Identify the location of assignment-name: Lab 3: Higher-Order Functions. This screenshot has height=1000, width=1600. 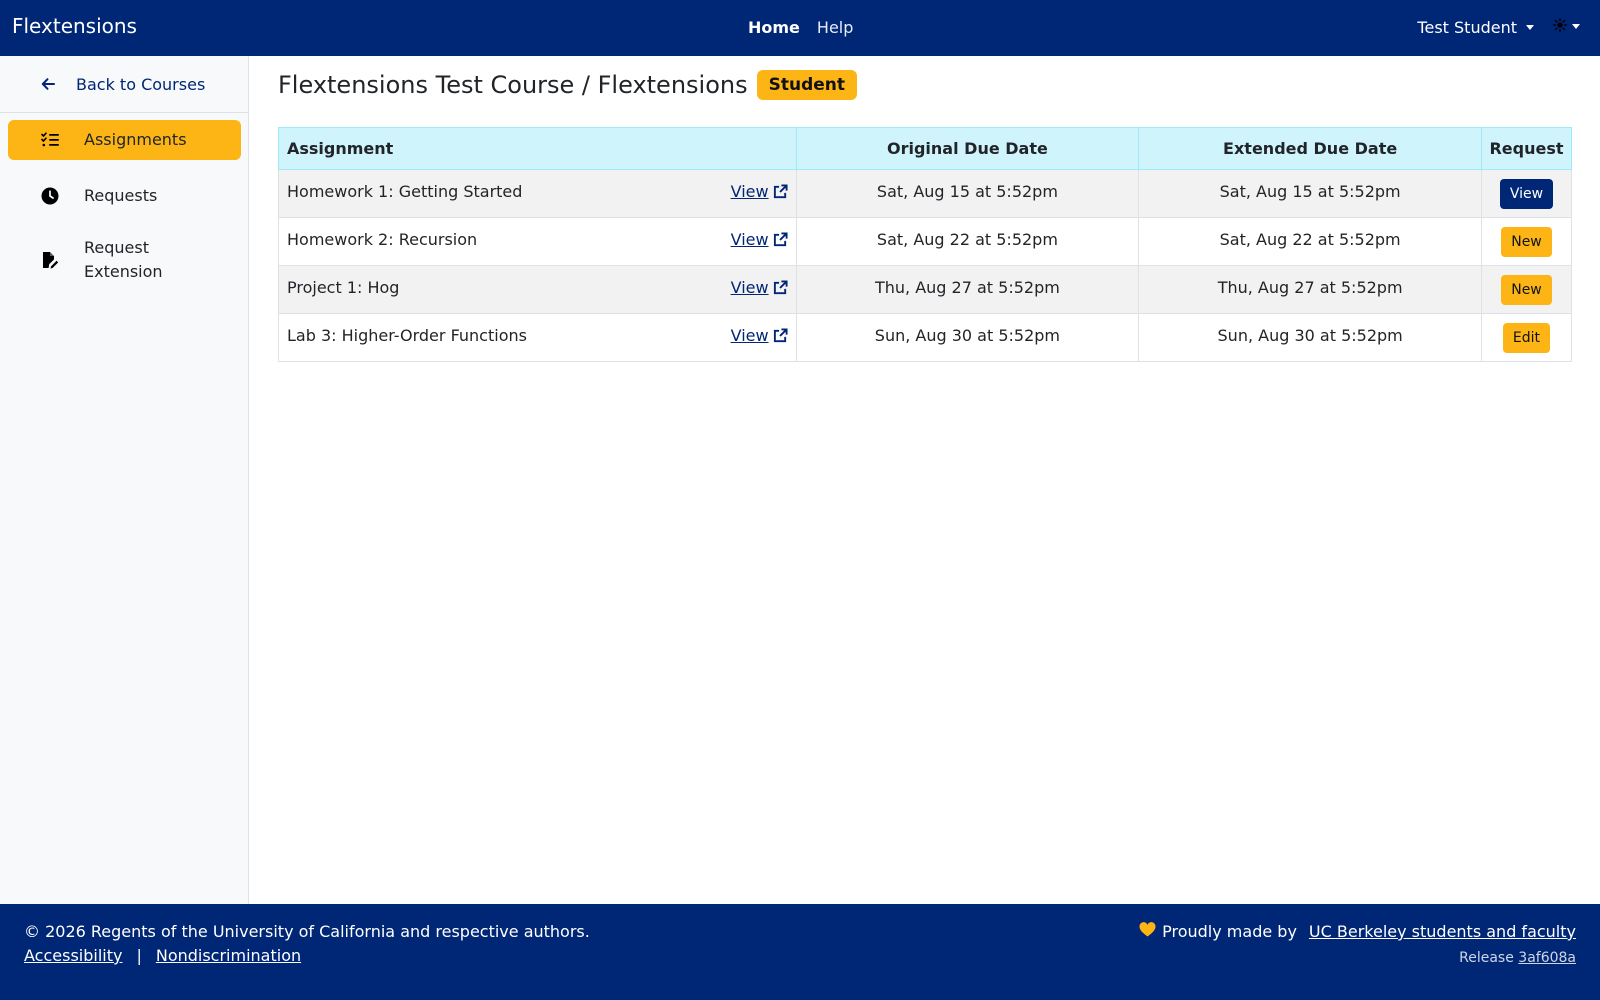
(407, 335).